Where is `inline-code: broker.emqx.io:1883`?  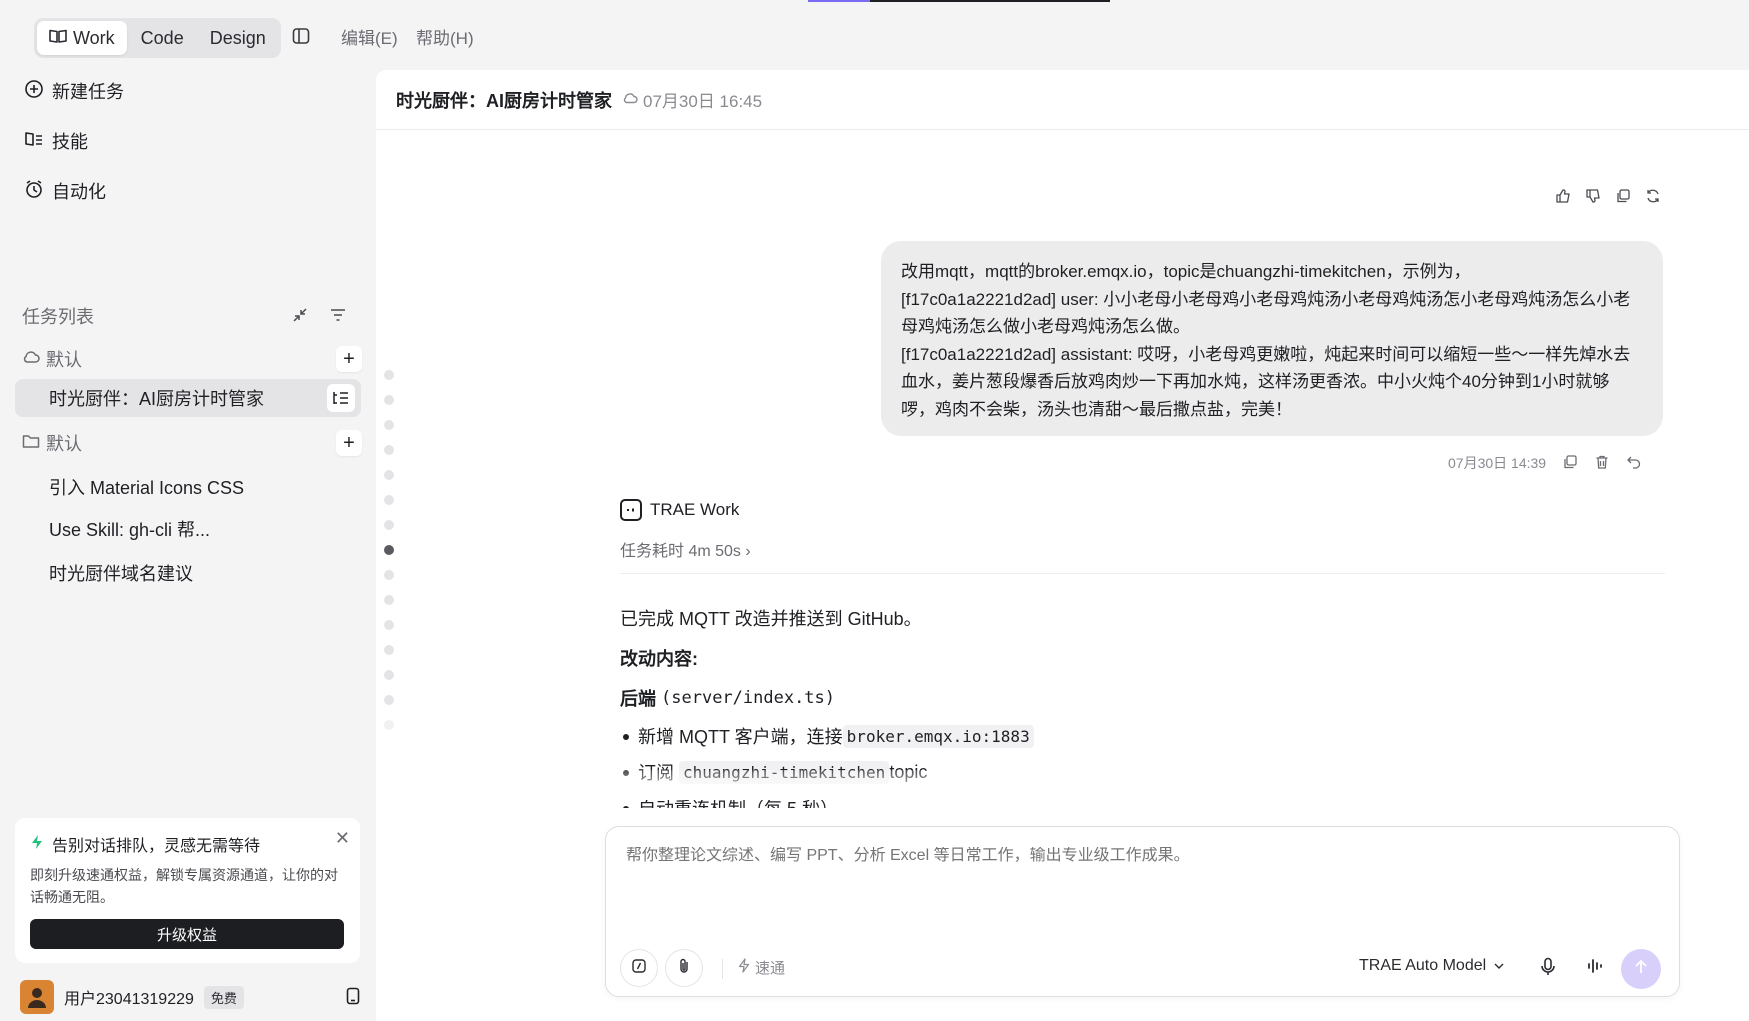 inline-code: broker.emqx.io:1883 is located at coordinates (938, 736).